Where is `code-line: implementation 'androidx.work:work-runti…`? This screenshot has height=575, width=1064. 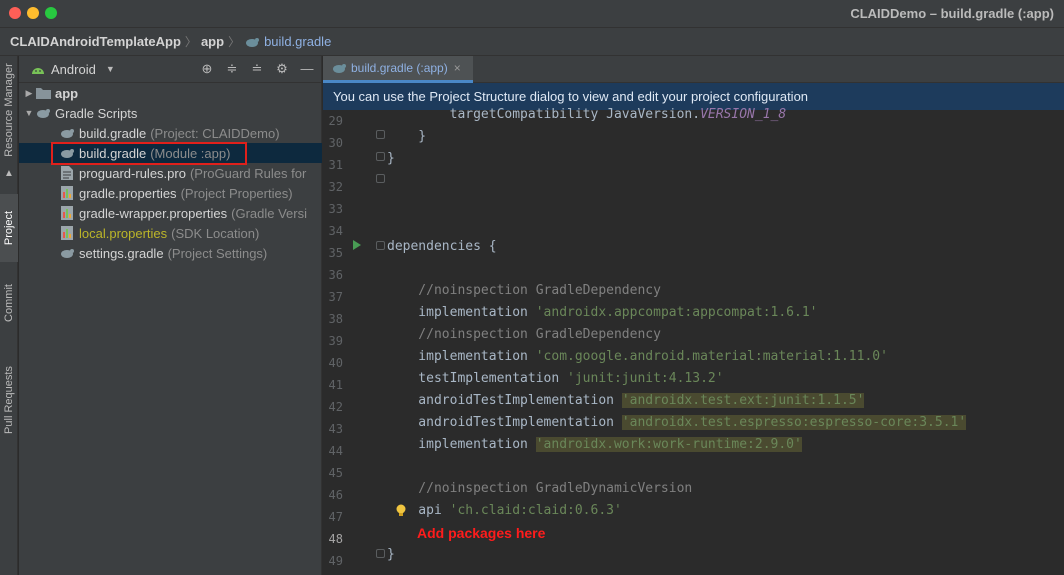 code-line: implementation 'androidx.work:work-runti… is located at coordinates (594, 444).